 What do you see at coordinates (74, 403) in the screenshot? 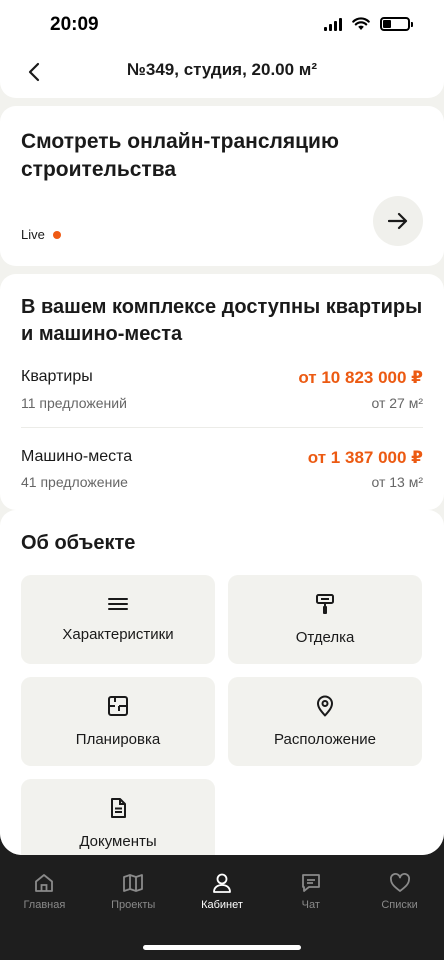
I see `offer-count: 11 предложений` at bounding box center [74, 403].